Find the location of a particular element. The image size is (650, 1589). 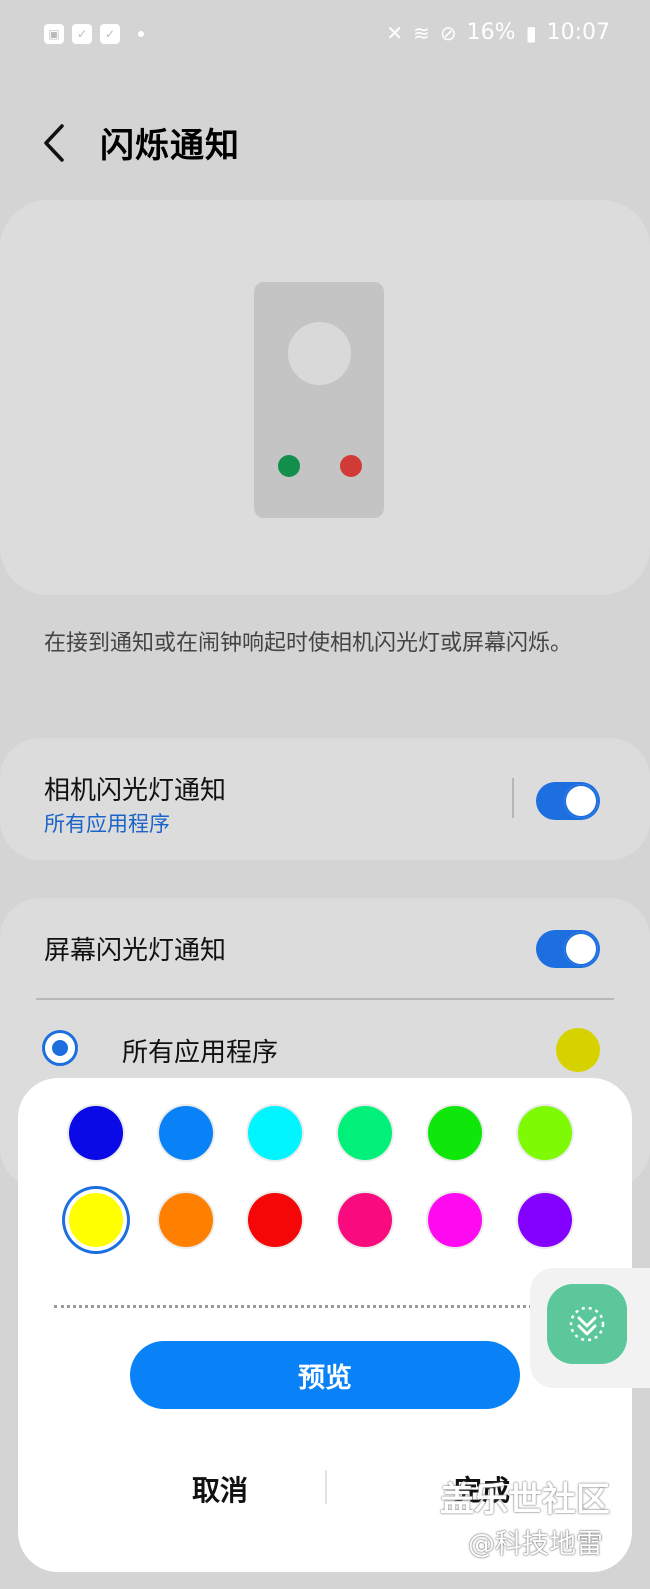

battery-icon: ▮ is located at coordinates (531, 32).